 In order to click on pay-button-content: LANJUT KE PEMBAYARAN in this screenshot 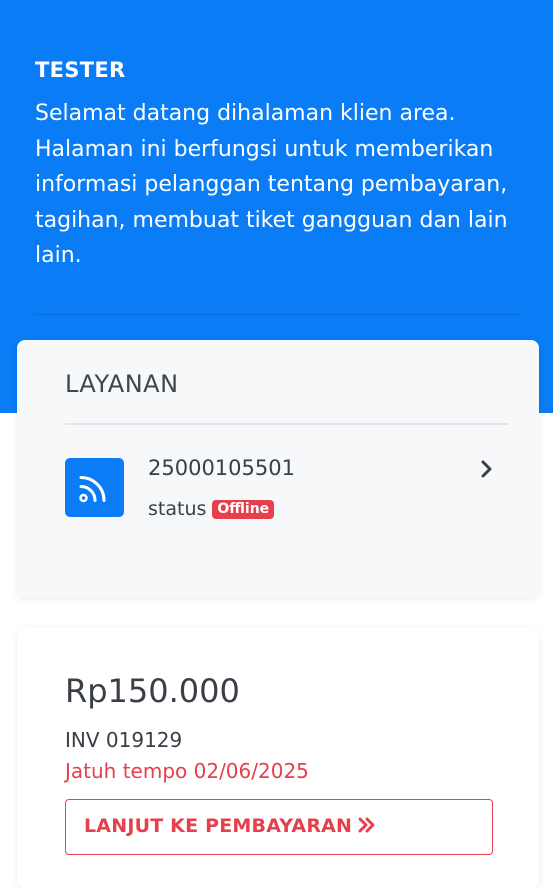, I will do `click(230, 826)`.